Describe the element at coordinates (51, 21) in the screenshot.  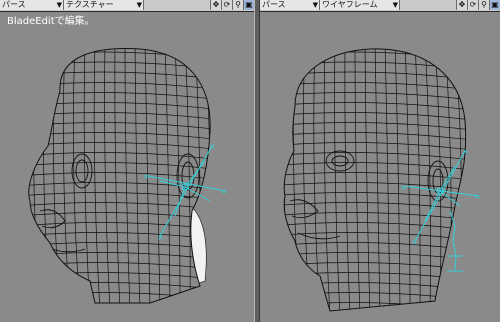
I see `viewport-caption: BladeEditで編集。` at that location.